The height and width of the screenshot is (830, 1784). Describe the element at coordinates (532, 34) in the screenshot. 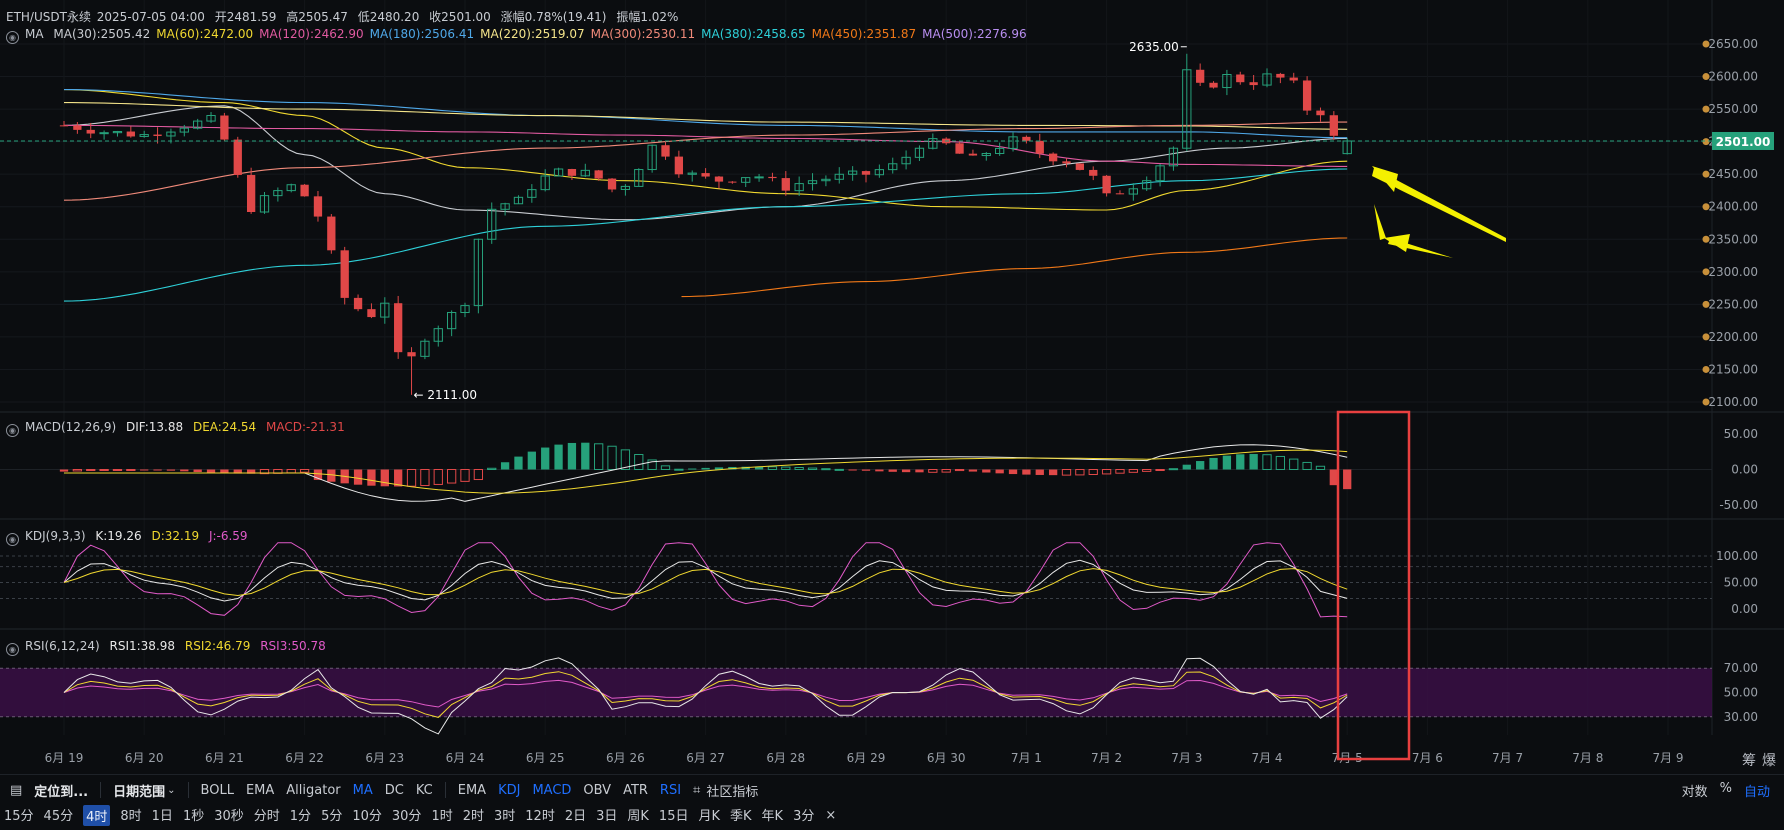

I see `ma-legend-item: MA(220):2519.07` at that location.